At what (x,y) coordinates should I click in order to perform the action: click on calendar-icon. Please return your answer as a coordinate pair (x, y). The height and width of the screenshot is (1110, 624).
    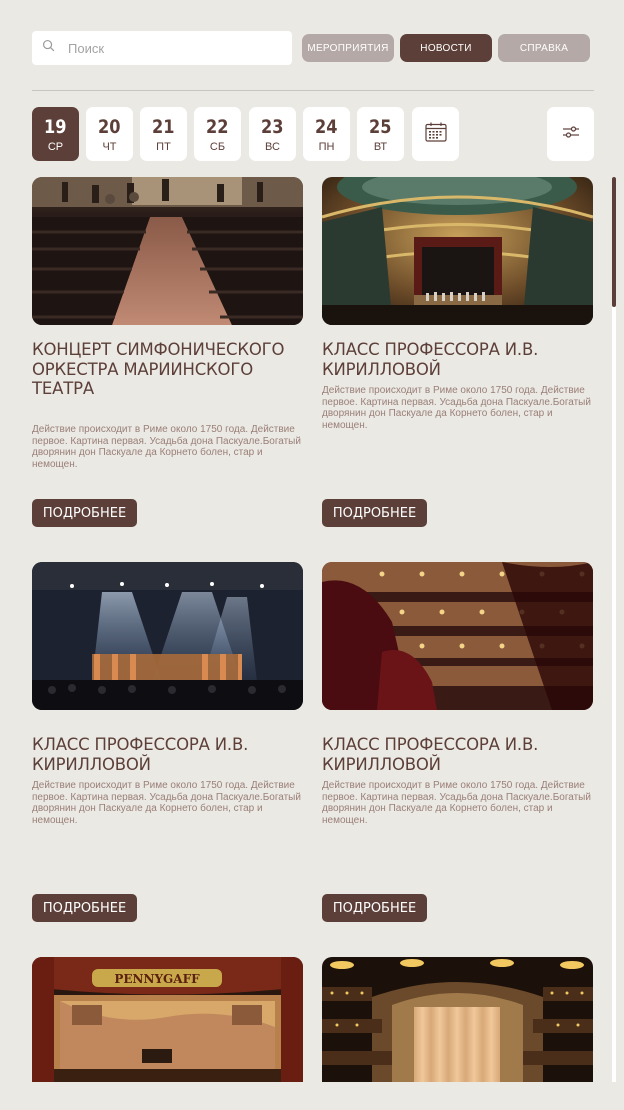
    Looking at the image, I should click on (435, 134).